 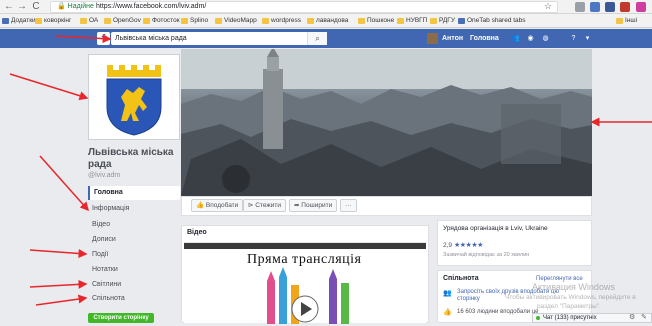 What do you see at coordinates (268, 205) in the screenshot?
I see `follow-label: Стежити` at bounding box center [268, 205].